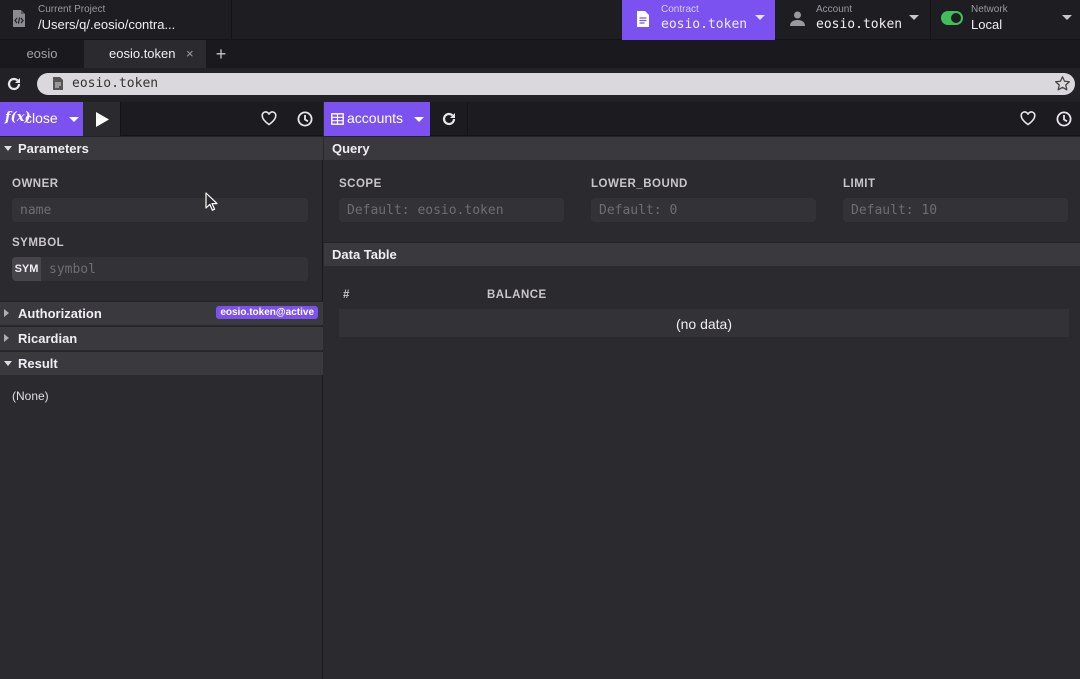  What do you see at coordinates (161, 119) in the screenshot?
I see `action-toolbar: f(x) close` at bounding box center [161, 119].